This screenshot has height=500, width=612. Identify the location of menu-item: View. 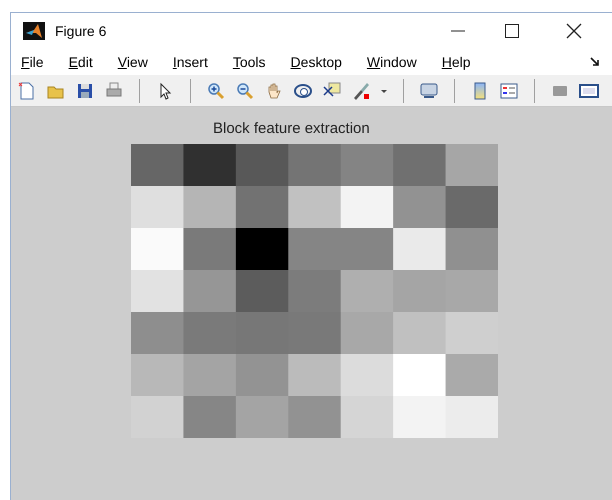
(133, 62).